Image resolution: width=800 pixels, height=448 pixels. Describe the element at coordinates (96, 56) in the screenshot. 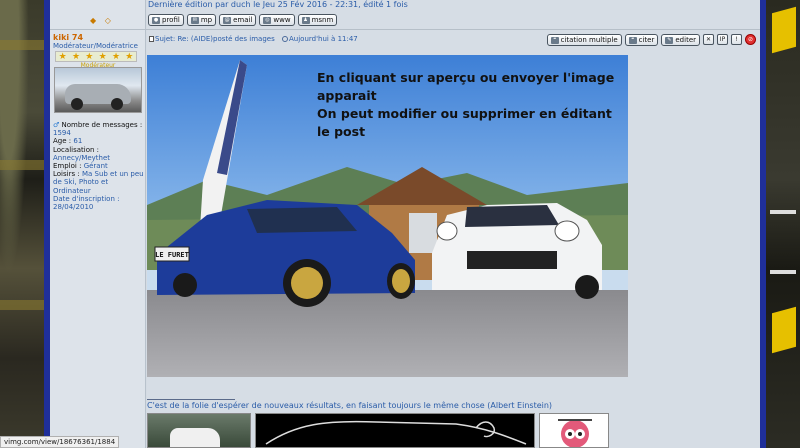

I see `rank-stars: ★ ★ ★ ★ ★ ★` at that location.